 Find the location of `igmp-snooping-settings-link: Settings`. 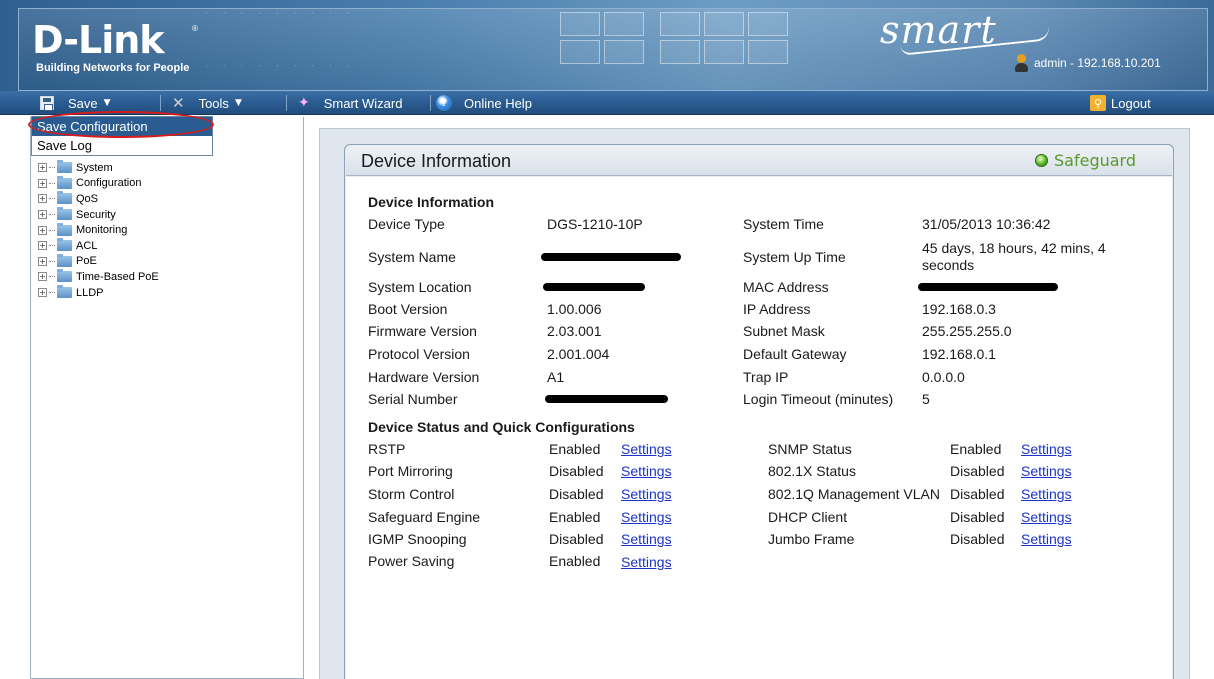

igmp-snooping-settings-link: Settings is located at coordinates (646, 539).